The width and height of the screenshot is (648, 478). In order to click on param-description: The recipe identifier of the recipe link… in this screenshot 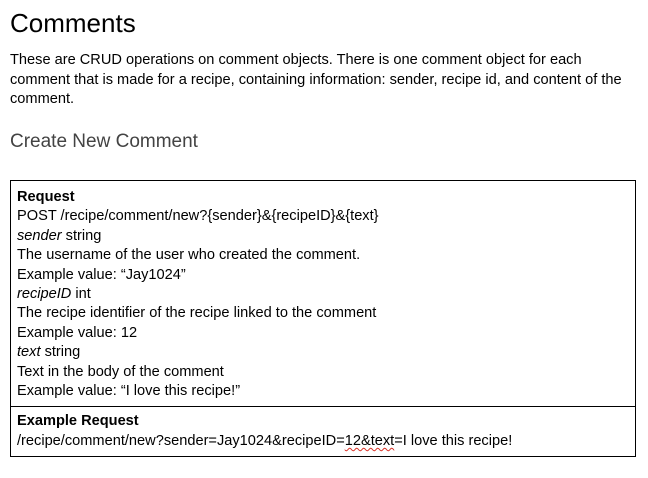, I will do `click(197, 313)`.